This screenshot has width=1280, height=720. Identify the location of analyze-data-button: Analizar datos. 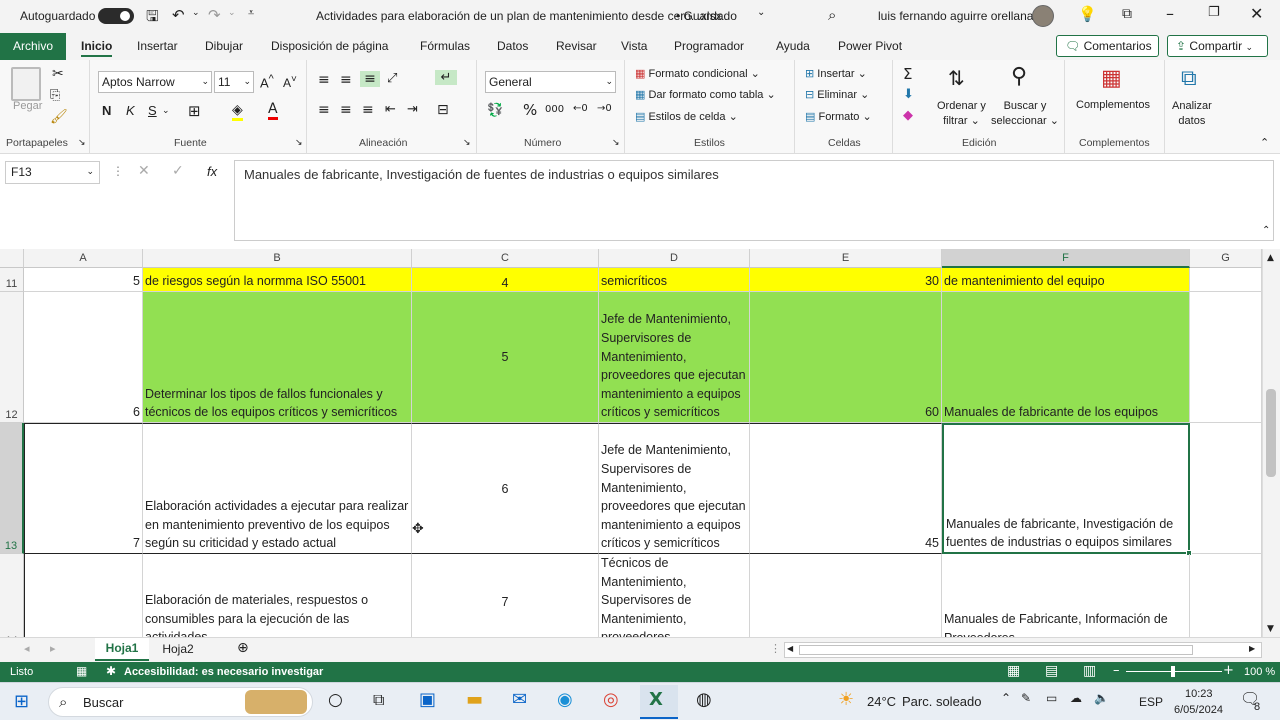
(1192, 114).